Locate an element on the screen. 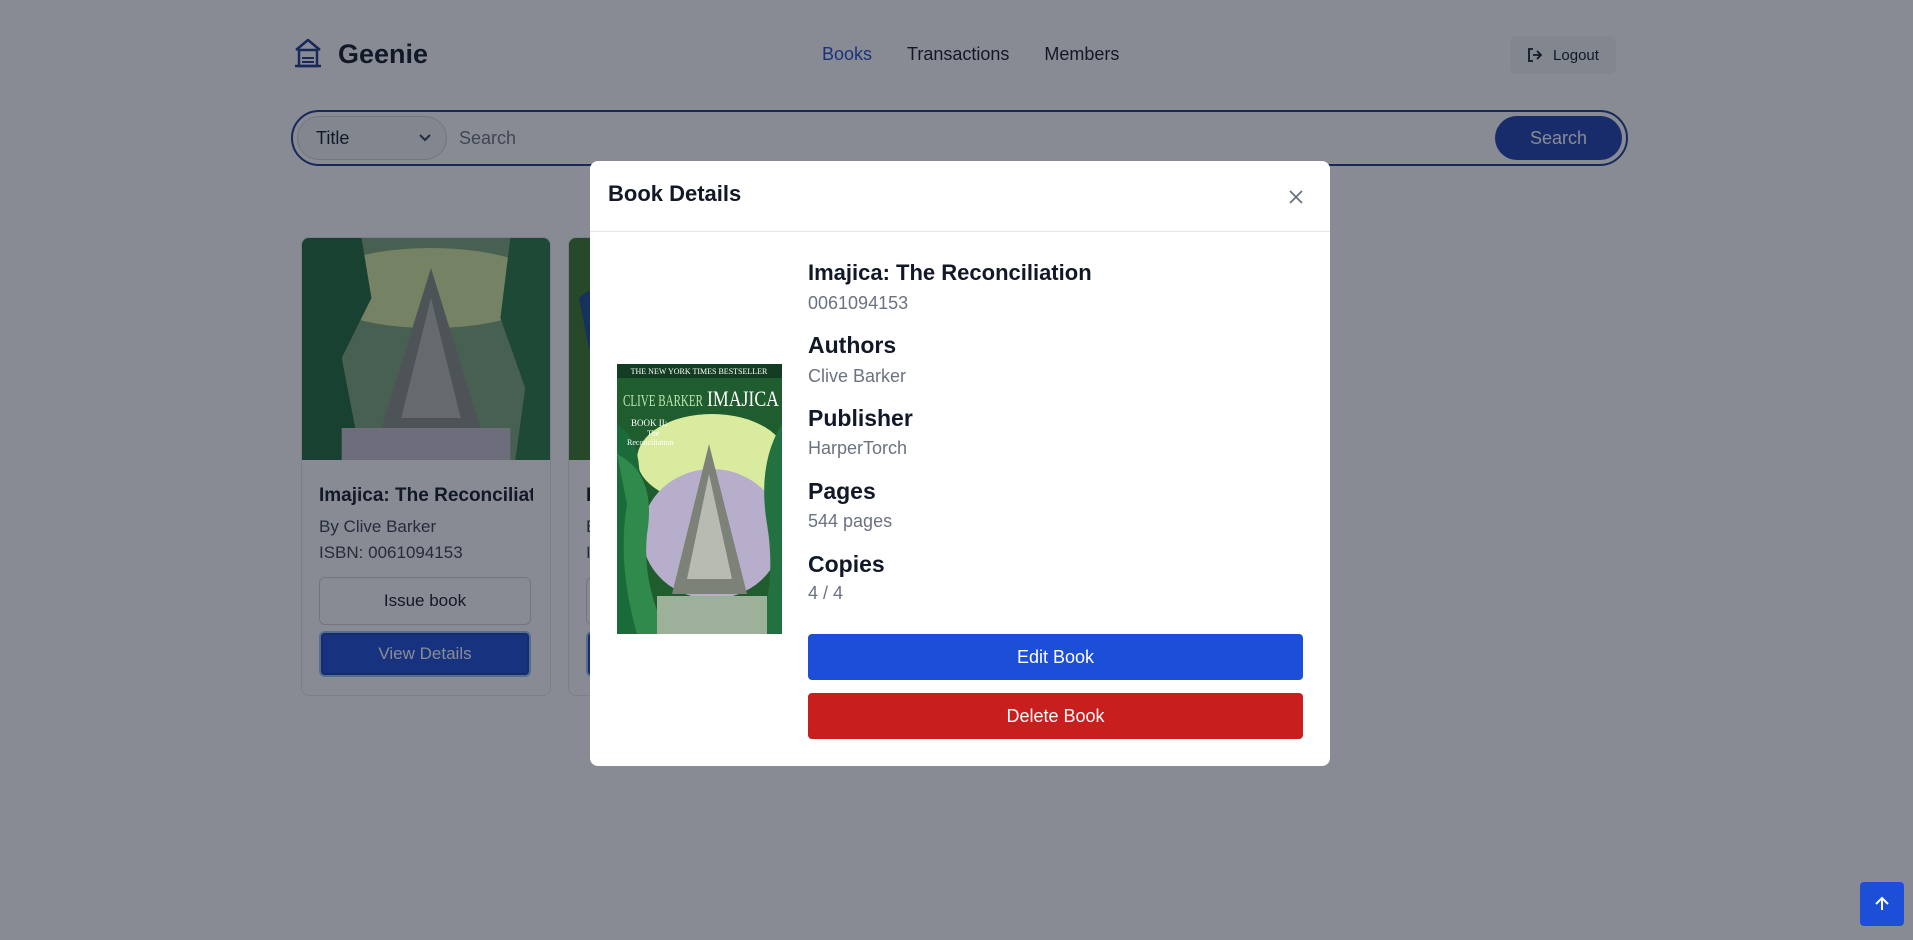 This screenshot has width=1913, height=940. edit-book-button: Edit Book is located at coordinates (1055, 657).